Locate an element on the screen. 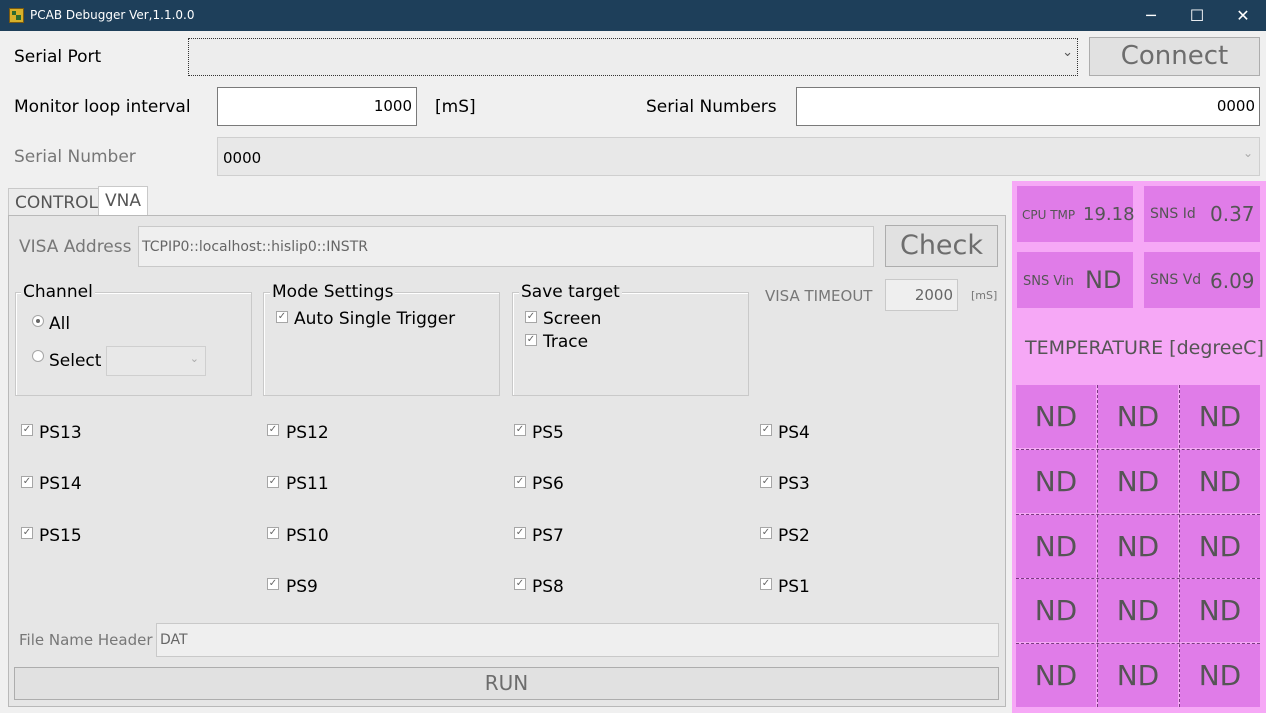  monitor-loop-input: 1000 is located at coordinates (317, 106).